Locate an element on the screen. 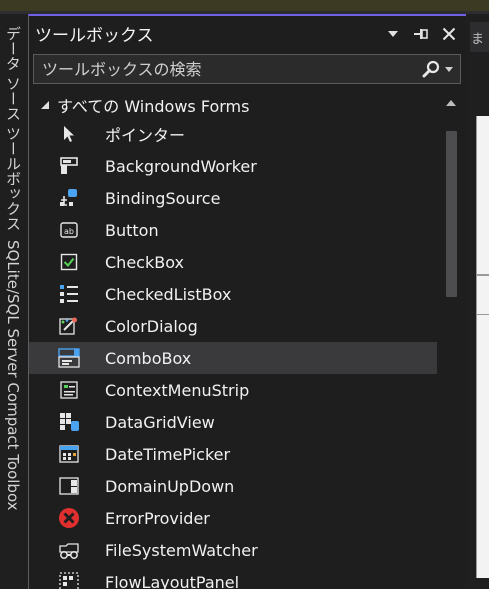  date-time-picker-icon is located at coordinates (69, 454).